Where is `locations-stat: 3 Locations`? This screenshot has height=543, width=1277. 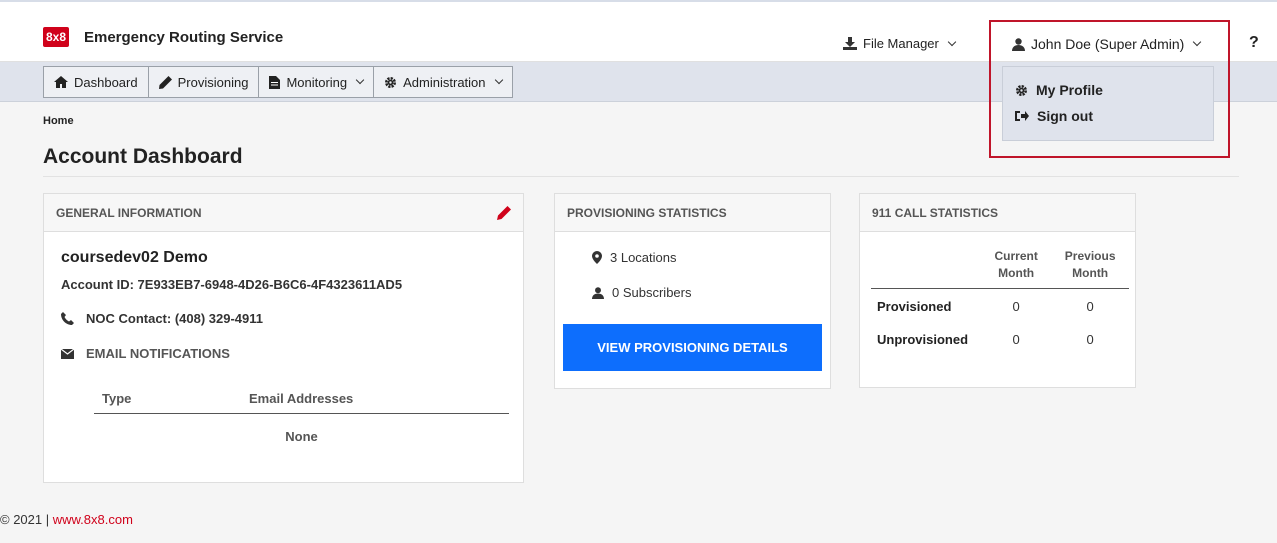 locations-stat: 3 Locations is located at coordinates (634, 257).